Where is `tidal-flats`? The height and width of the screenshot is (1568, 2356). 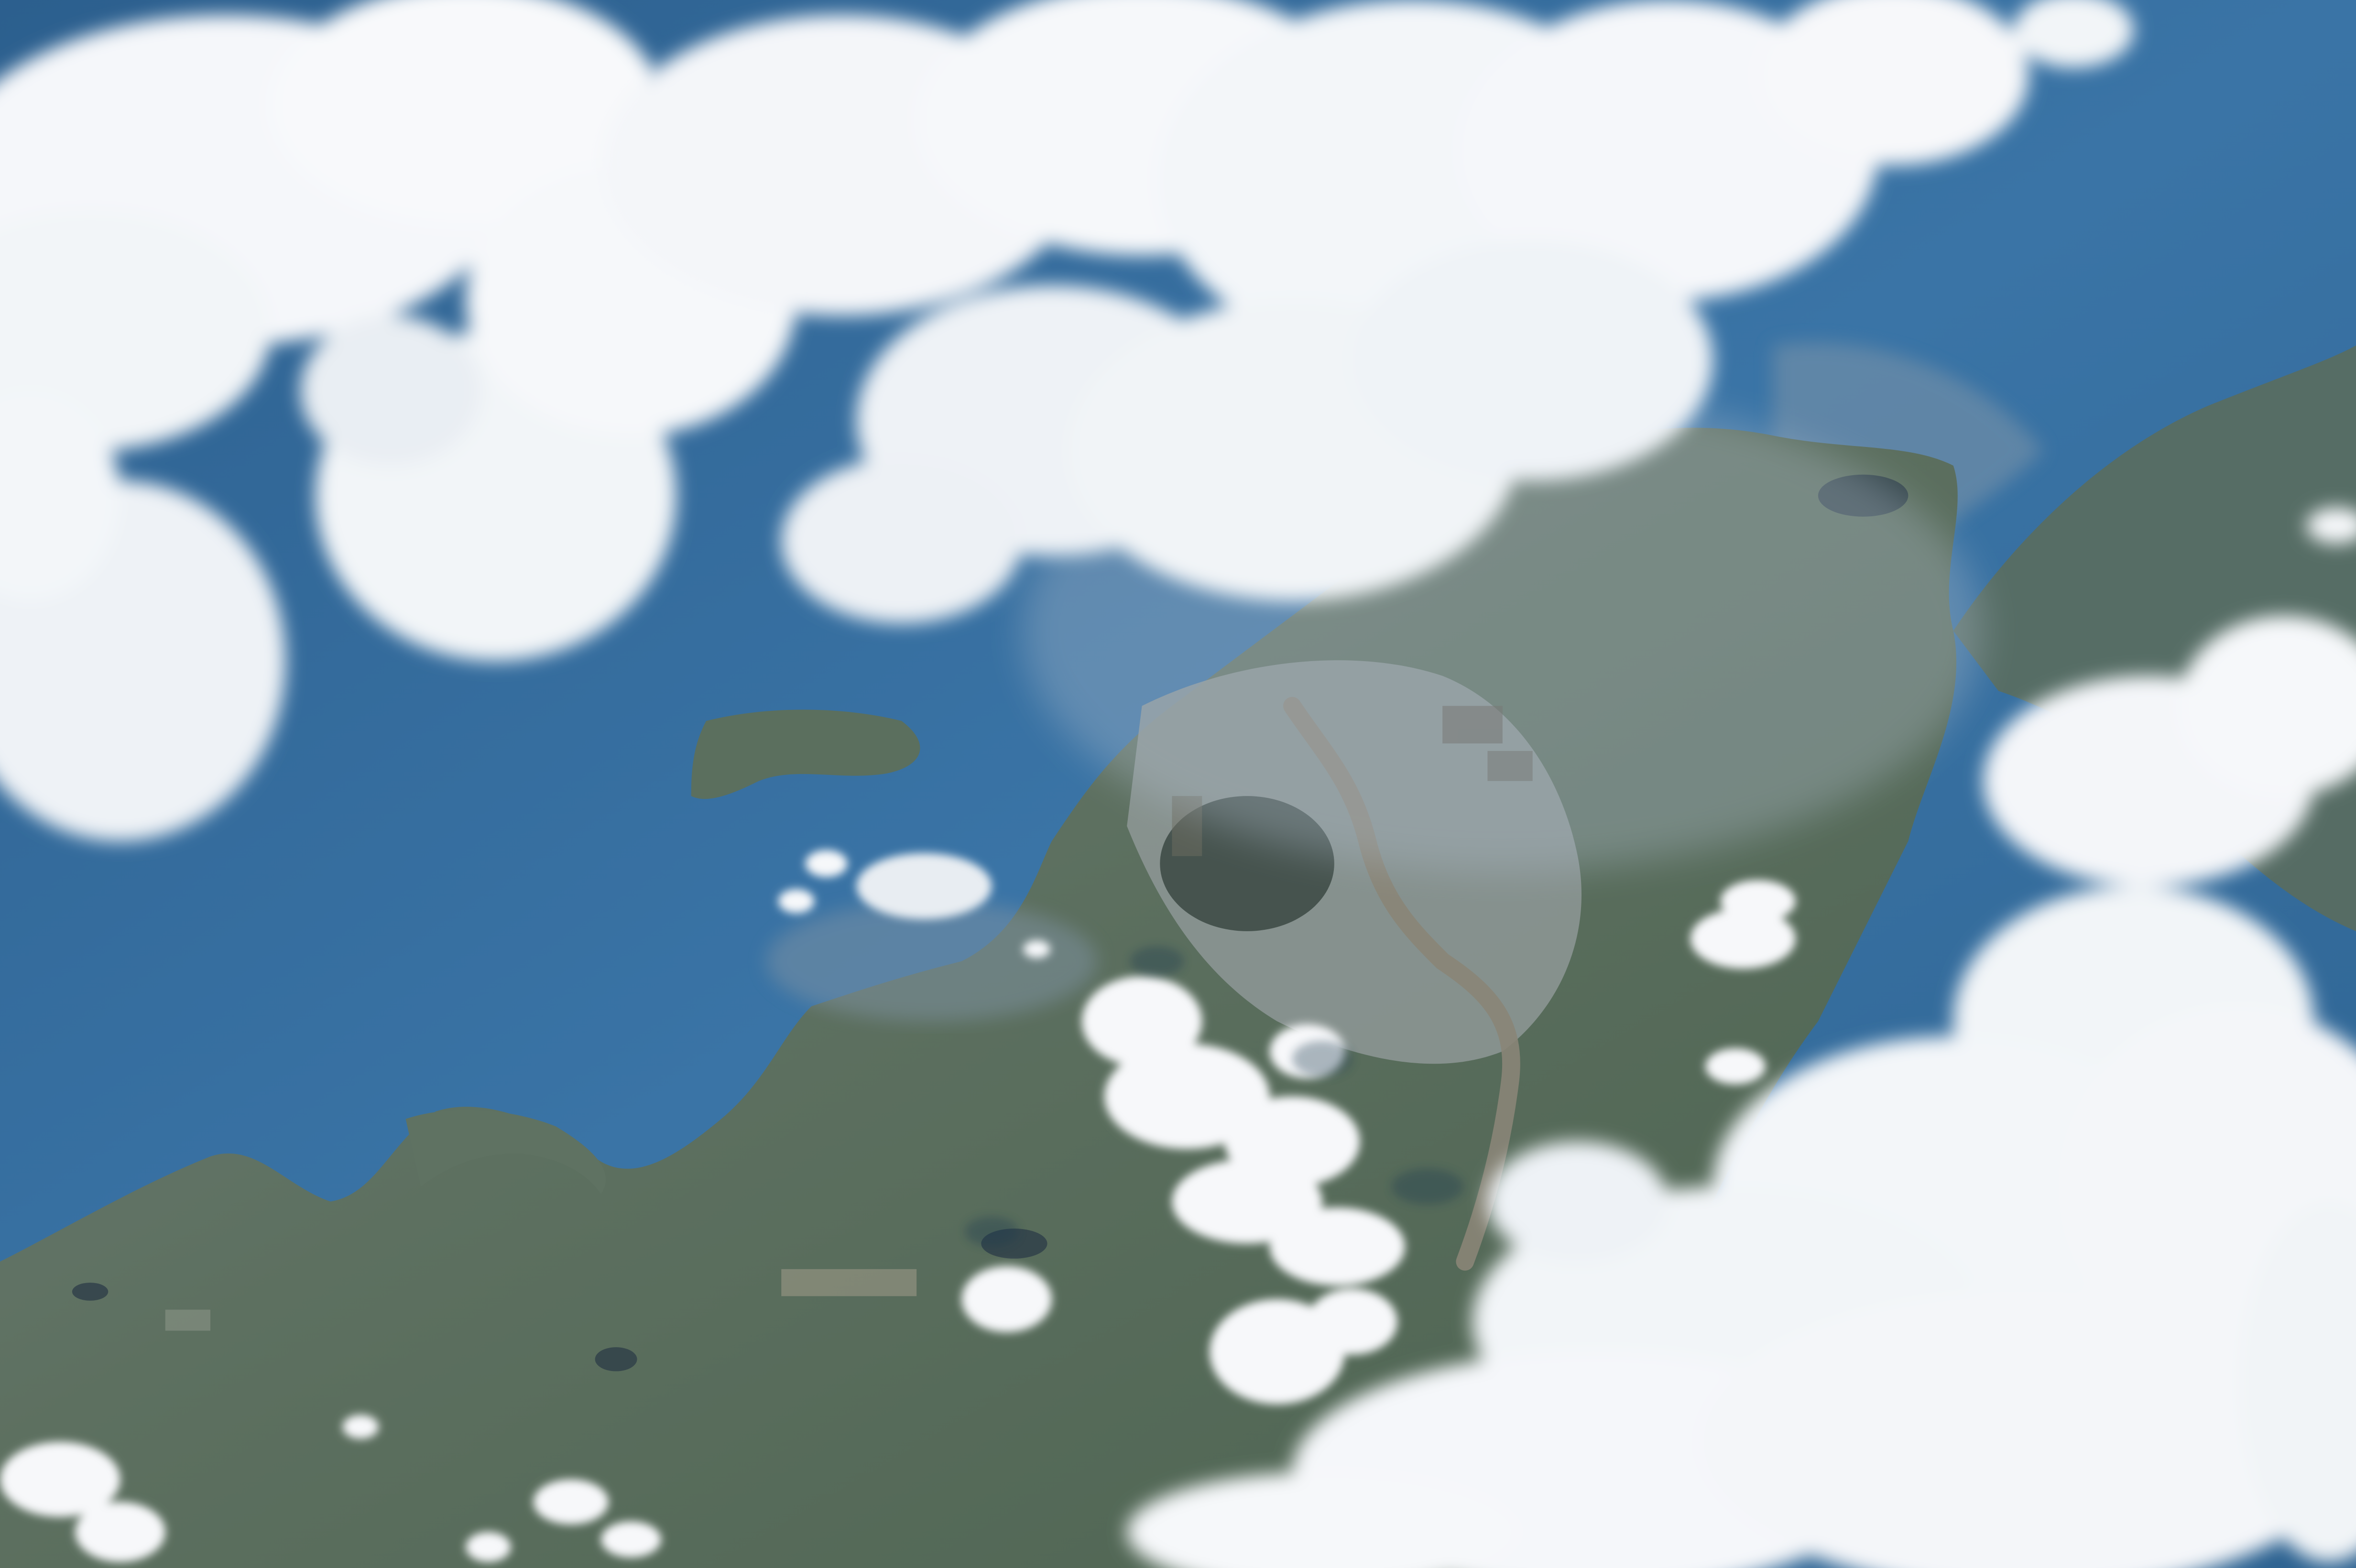
tidal-flats is located at coordinates (932, 961).